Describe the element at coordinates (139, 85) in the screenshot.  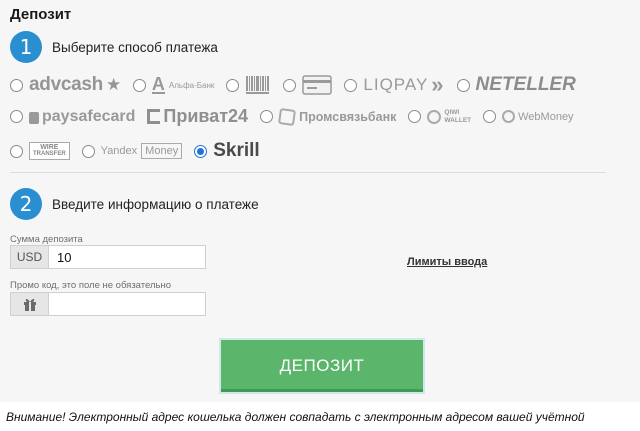
I see `radio-alfabank` at that location.